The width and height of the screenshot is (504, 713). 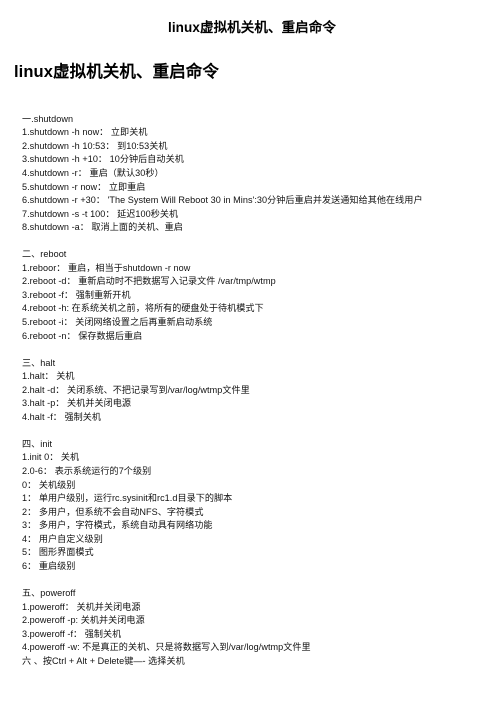 What do you see at coordinates (83, 620) in the screenshot?
I see `body-line: 2.poweroff -p: 关机并关闭电源` at bounding box center [83, 620].